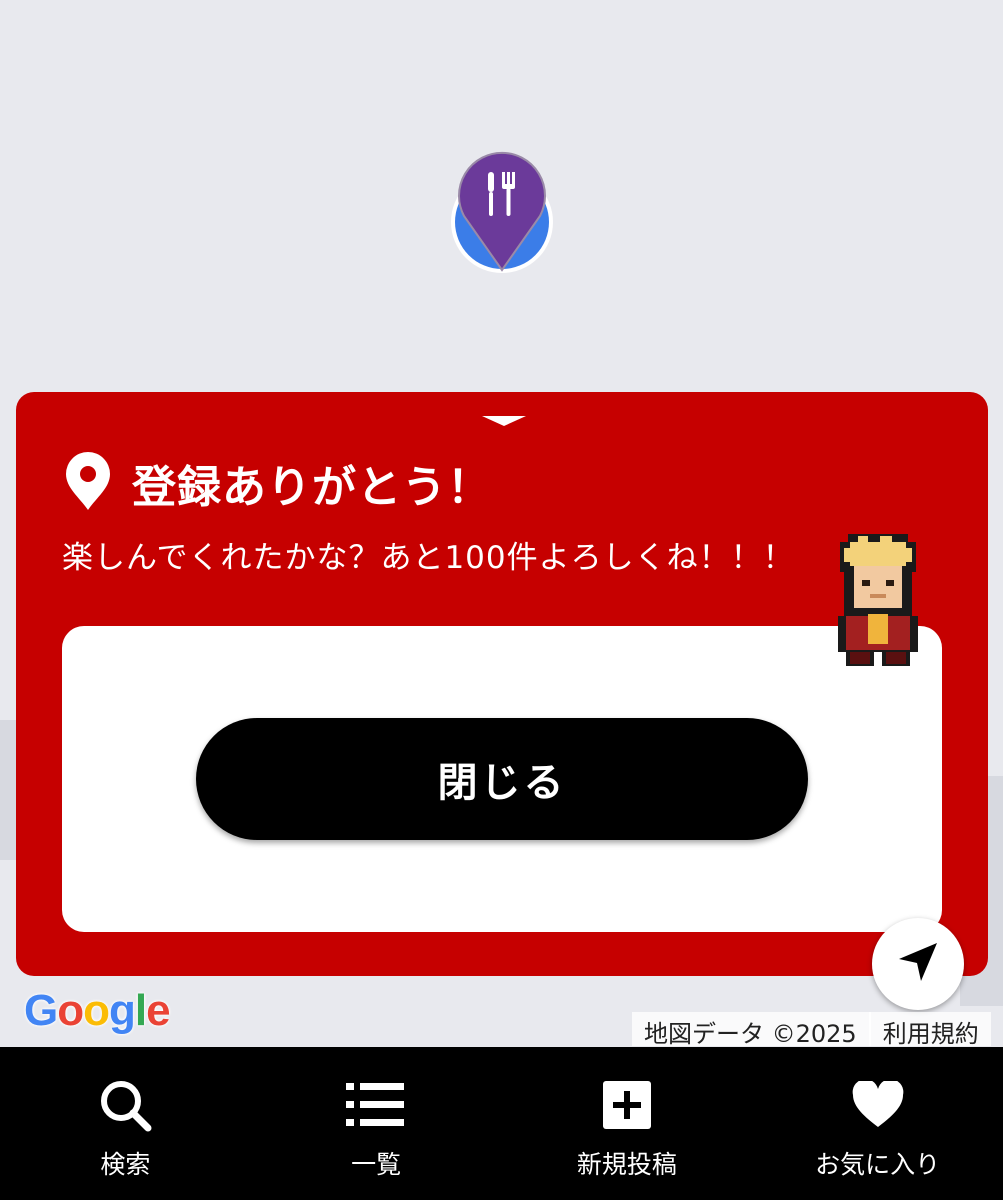  What do you see at coordinates (125, 1164) in the screenshot?
I see `tab-search-label: 検索` at bounding box center [125, 1164].